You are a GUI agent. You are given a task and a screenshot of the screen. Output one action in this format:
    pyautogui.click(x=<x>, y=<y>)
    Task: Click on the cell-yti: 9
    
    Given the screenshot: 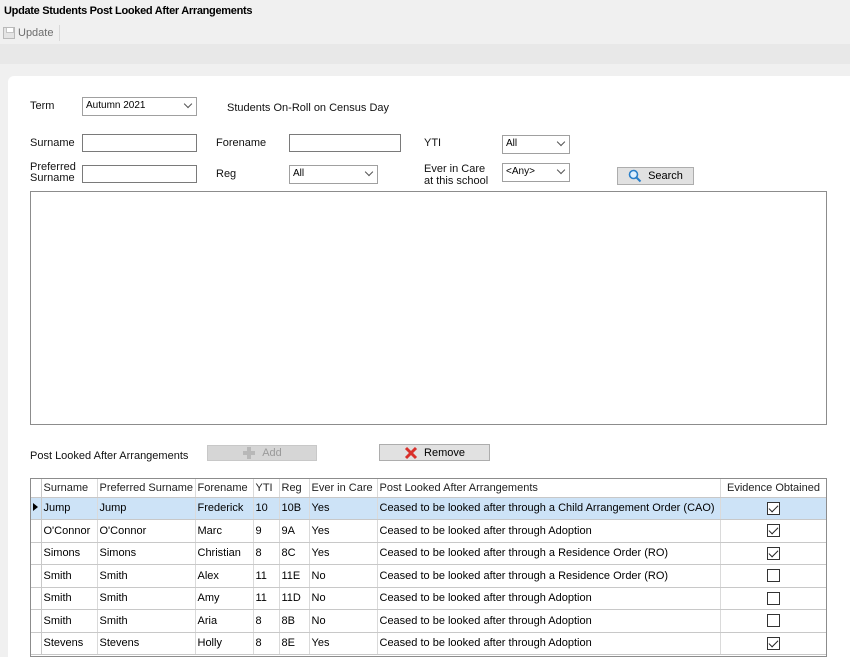 What is the action you would take?
    pyautogui.click(x=266, y=531)
    